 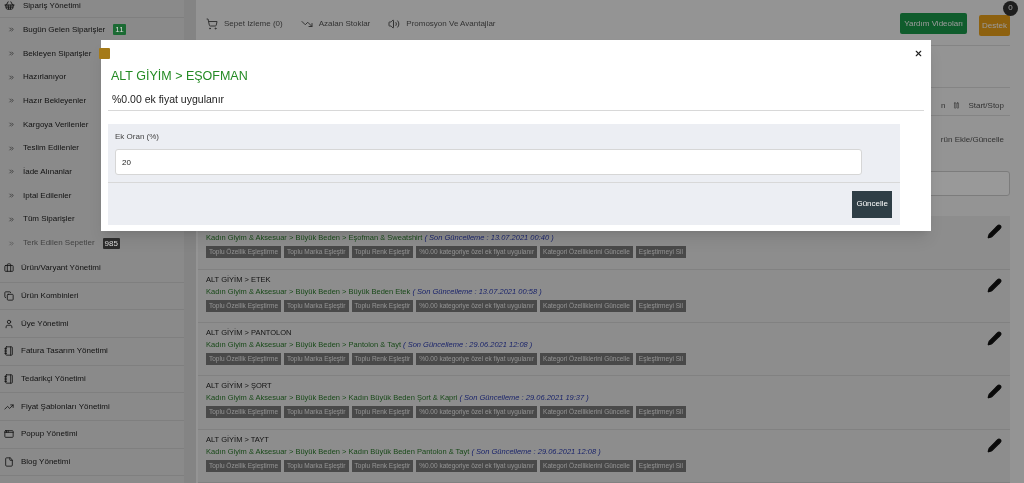 What do you see at coordinates (918, 53) in the screenshot?
I see `close-icon` at bounding box center [918, 53].